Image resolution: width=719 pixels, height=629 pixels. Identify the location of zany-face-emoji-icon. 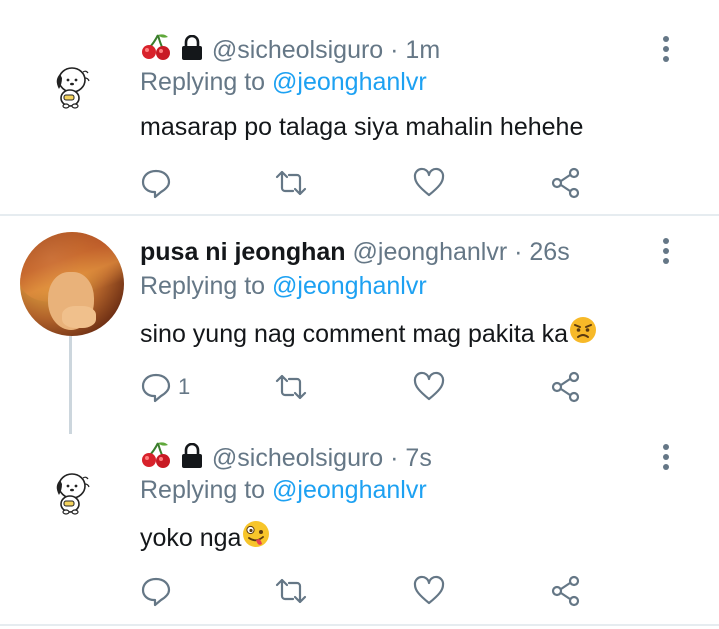
(256, 537).